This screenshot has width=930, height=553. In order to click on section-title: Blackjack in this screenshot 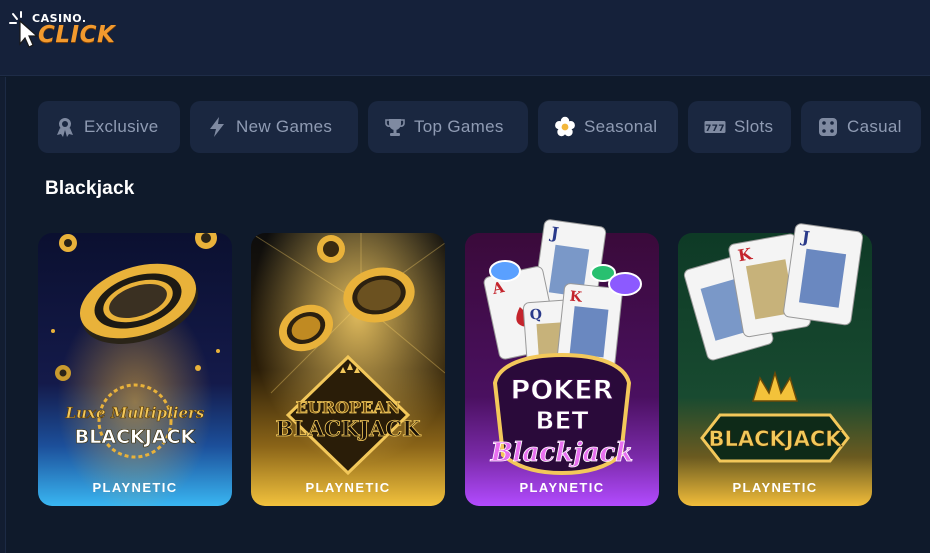, I will do `click(90, 188)`.